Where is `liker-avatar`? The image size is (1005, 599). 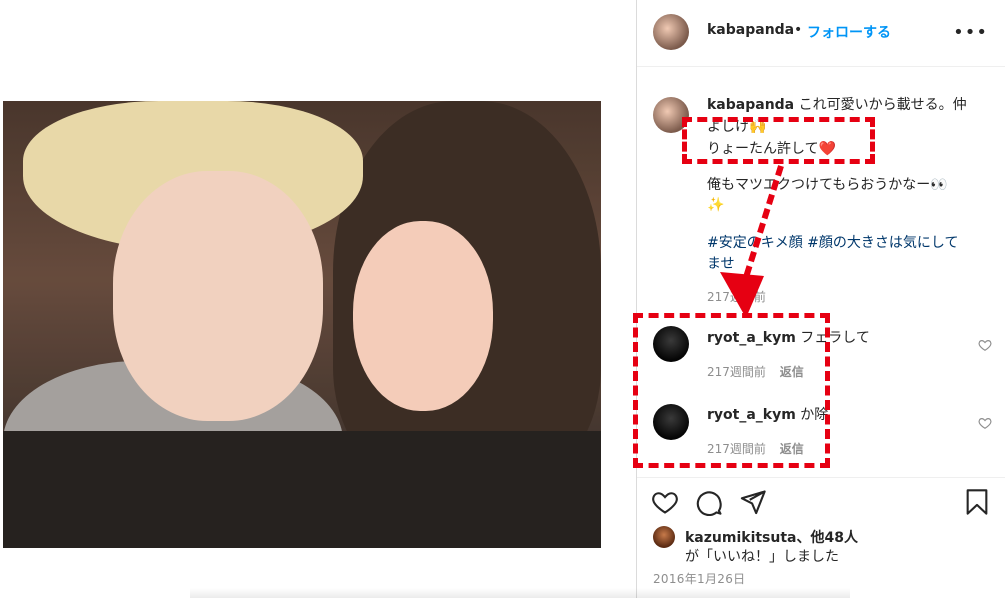
liker-avatar is located at coordinates (664, 537).